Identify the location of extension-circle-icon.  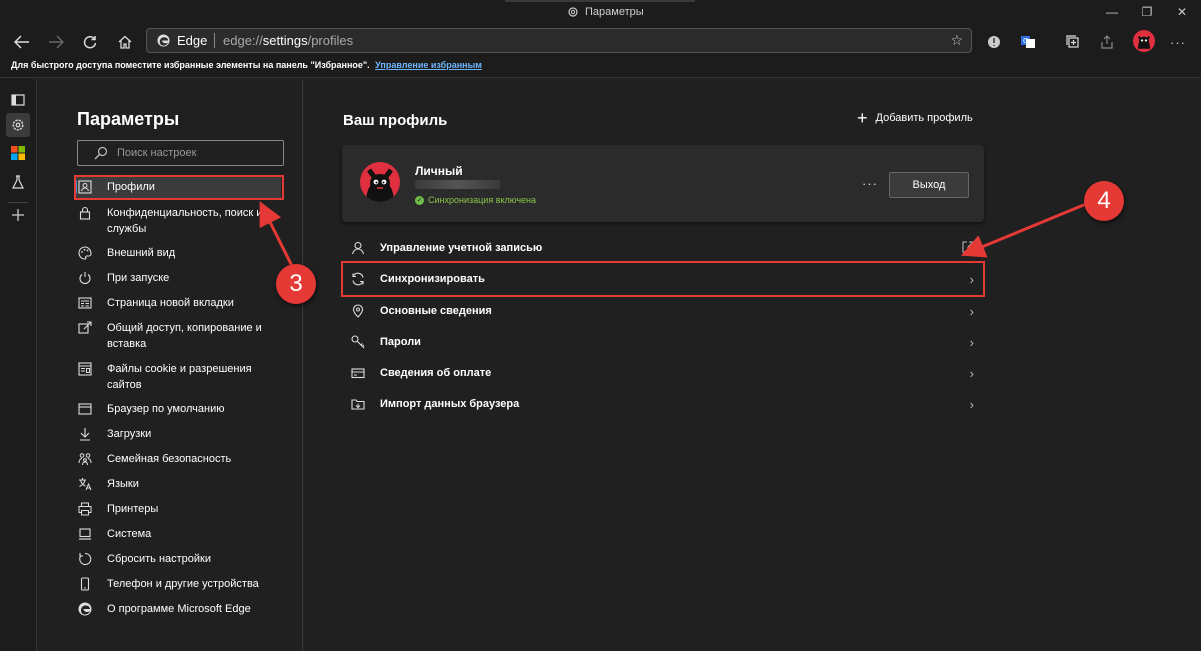
(994, 42).